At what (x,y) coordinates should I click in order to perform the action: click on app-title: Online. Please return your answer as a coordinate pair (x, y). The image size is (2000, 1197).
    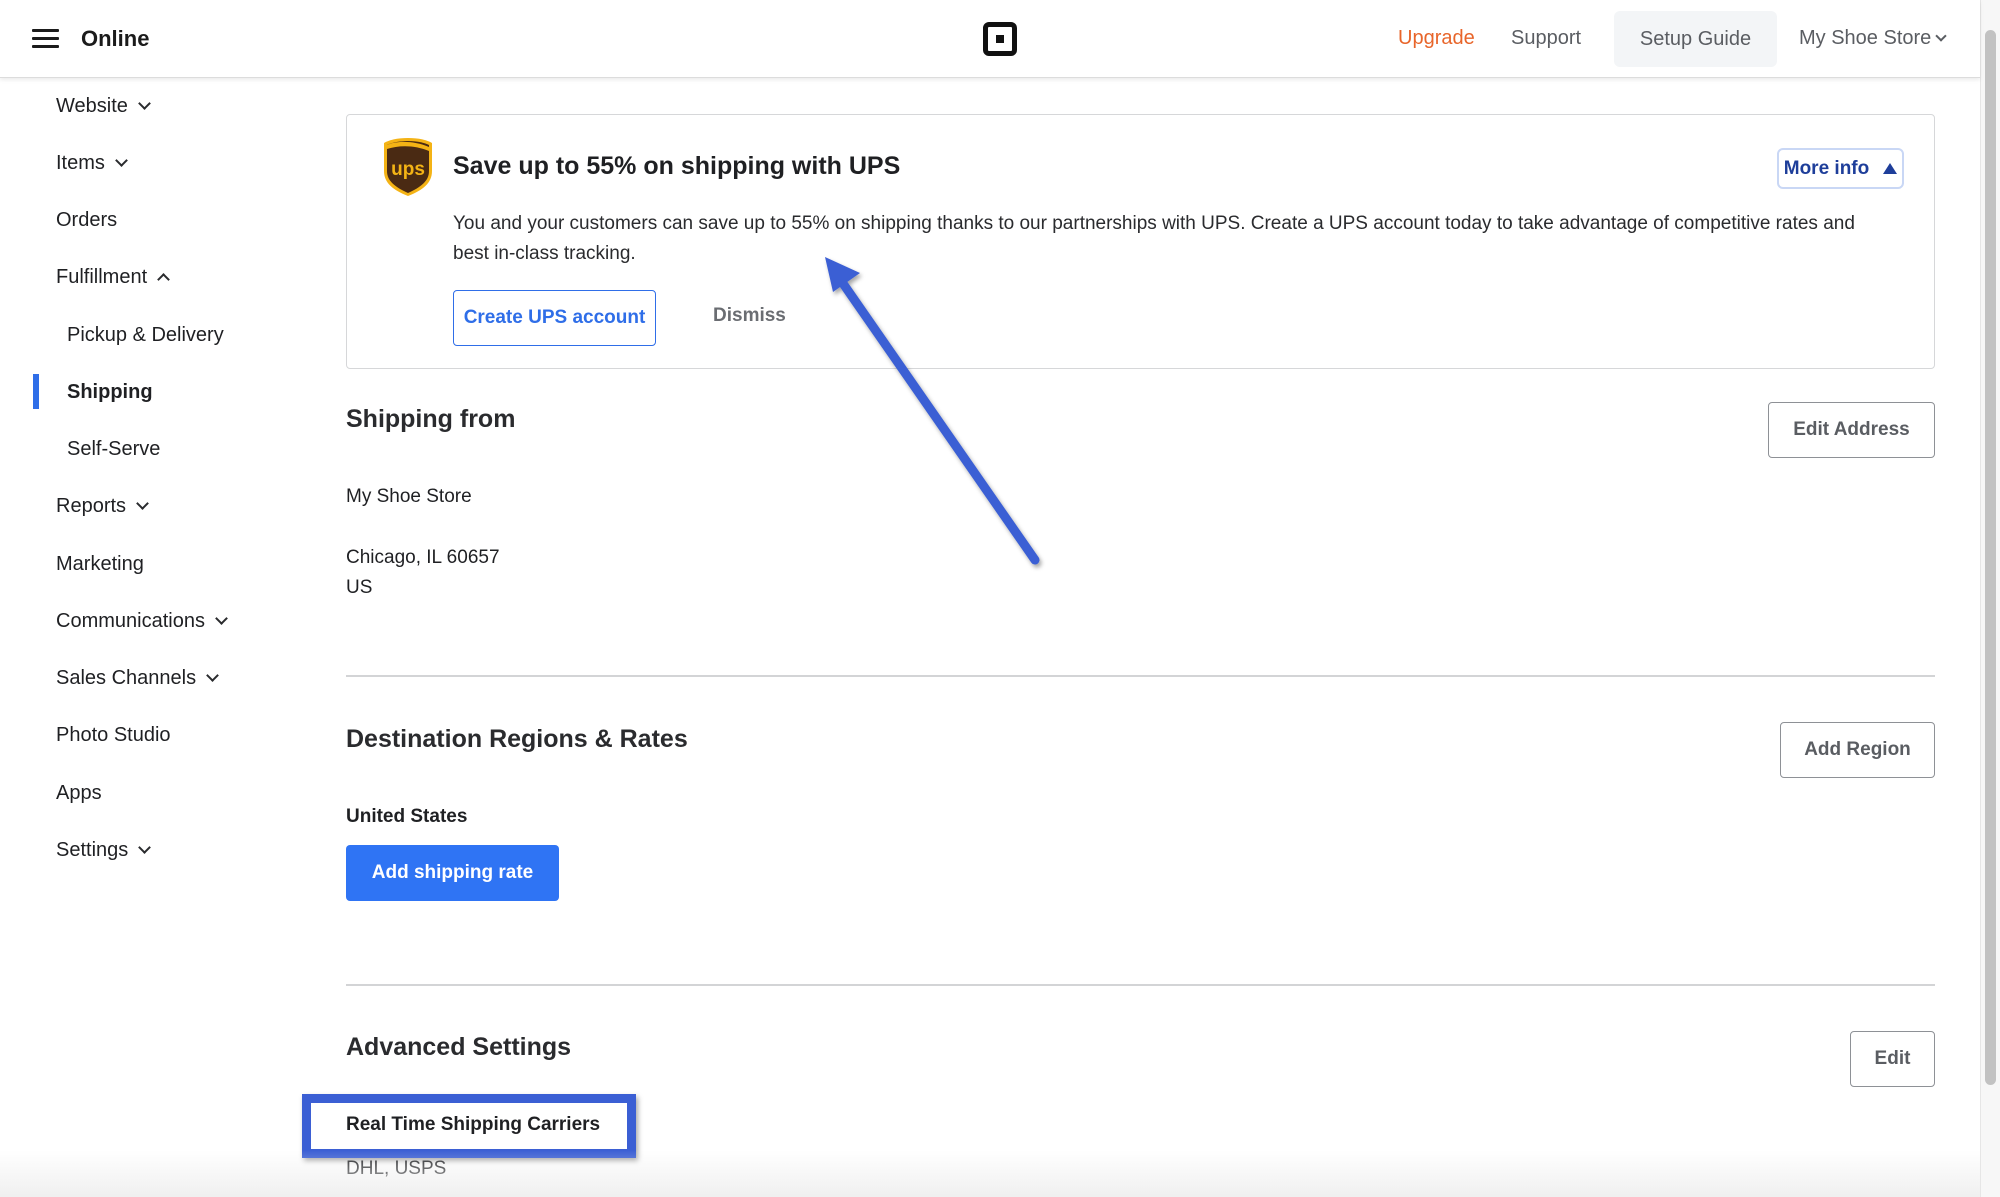
    Looking at the image, I should click on (115, 38).